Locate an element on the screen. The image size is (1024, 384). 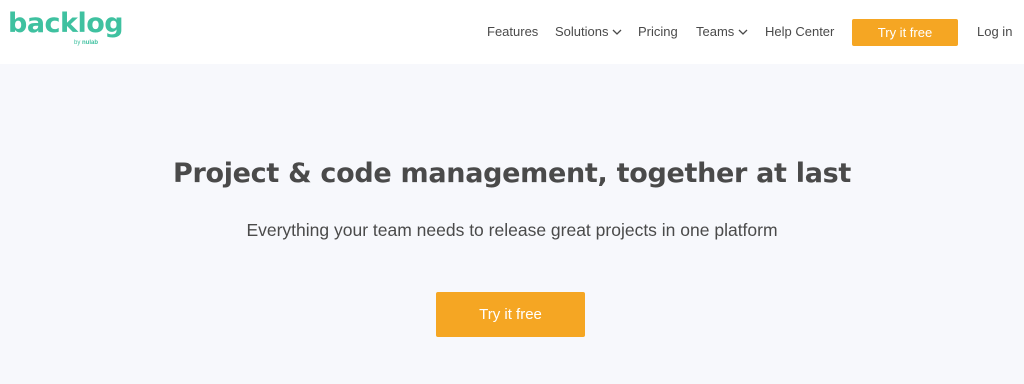
nav-login: Log in is located at coordinates (994, 32).